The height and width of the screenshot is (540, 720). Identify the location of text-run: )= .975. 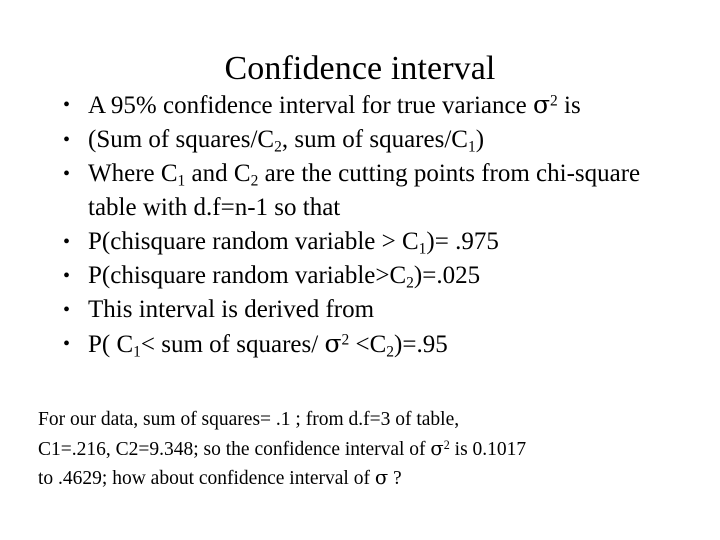
(462, 241).